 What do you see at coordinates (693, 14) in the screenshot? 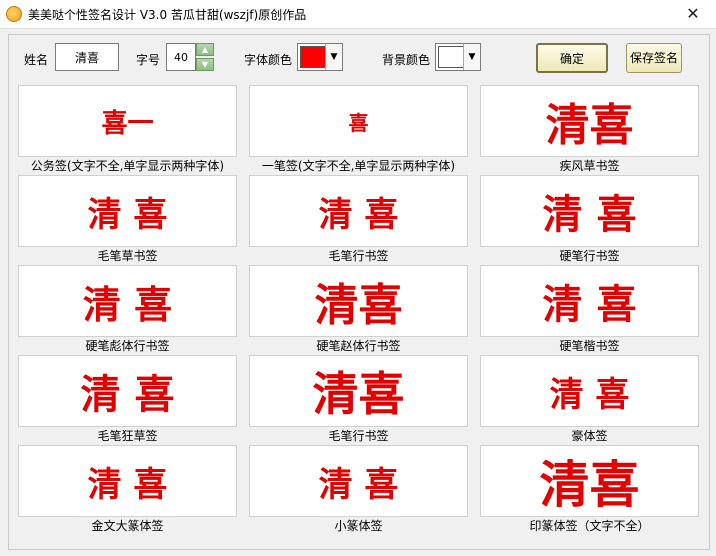
I see `close-button: ✕` at bounding box center [693, 14].